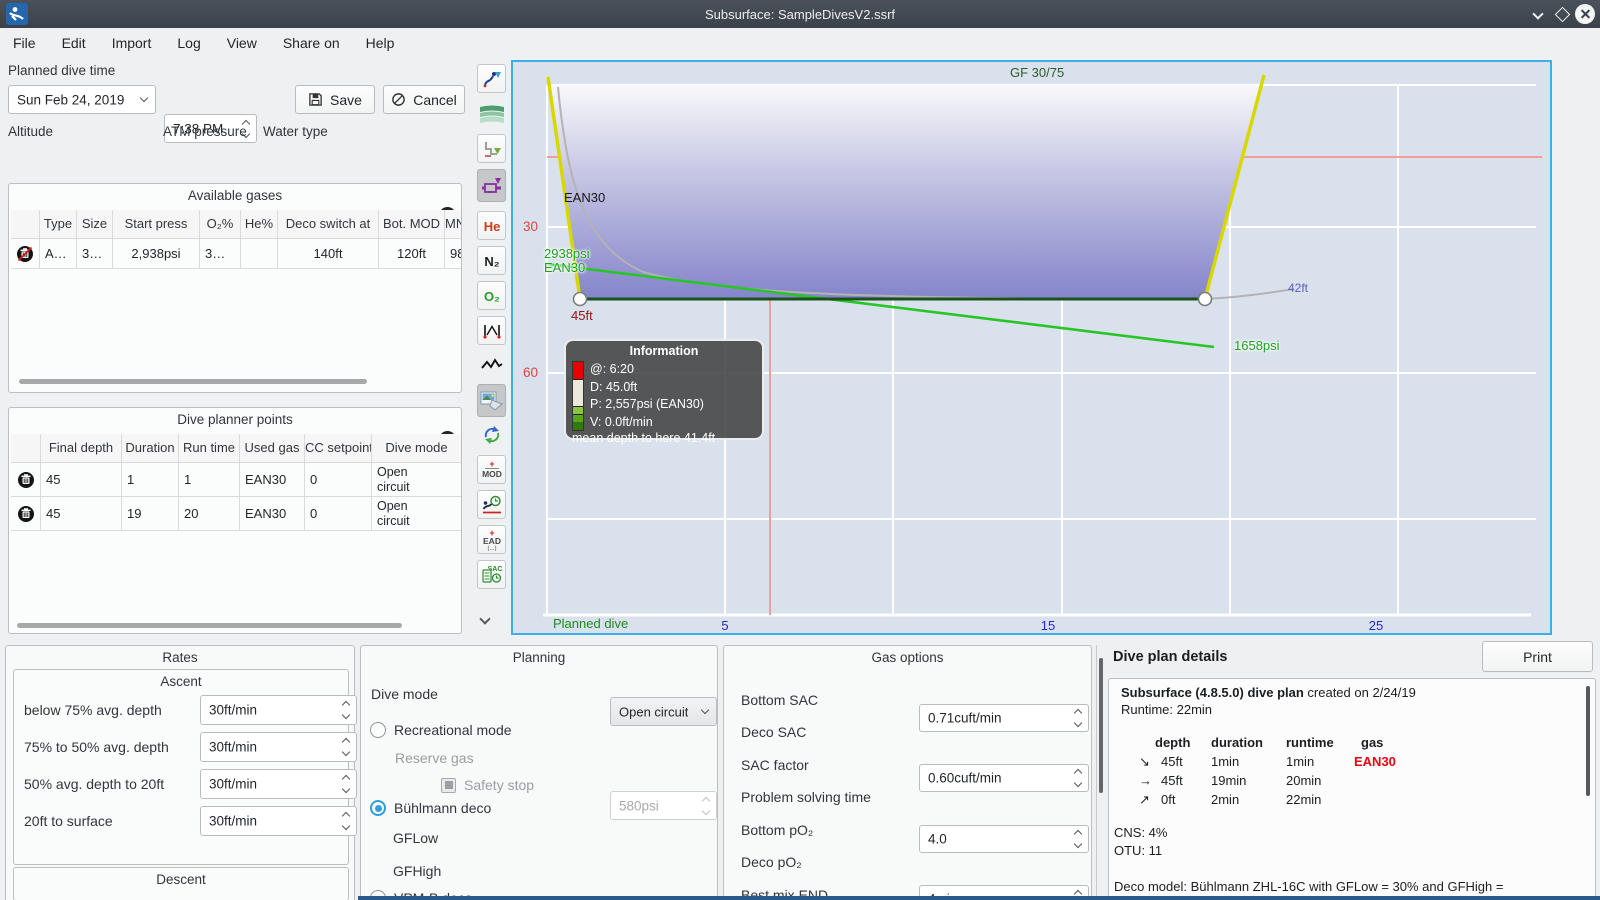  Describe the element at coordinates (491, 539) in the screenshot. I see `toggle-ead-button: + EAD (...)` at that location.